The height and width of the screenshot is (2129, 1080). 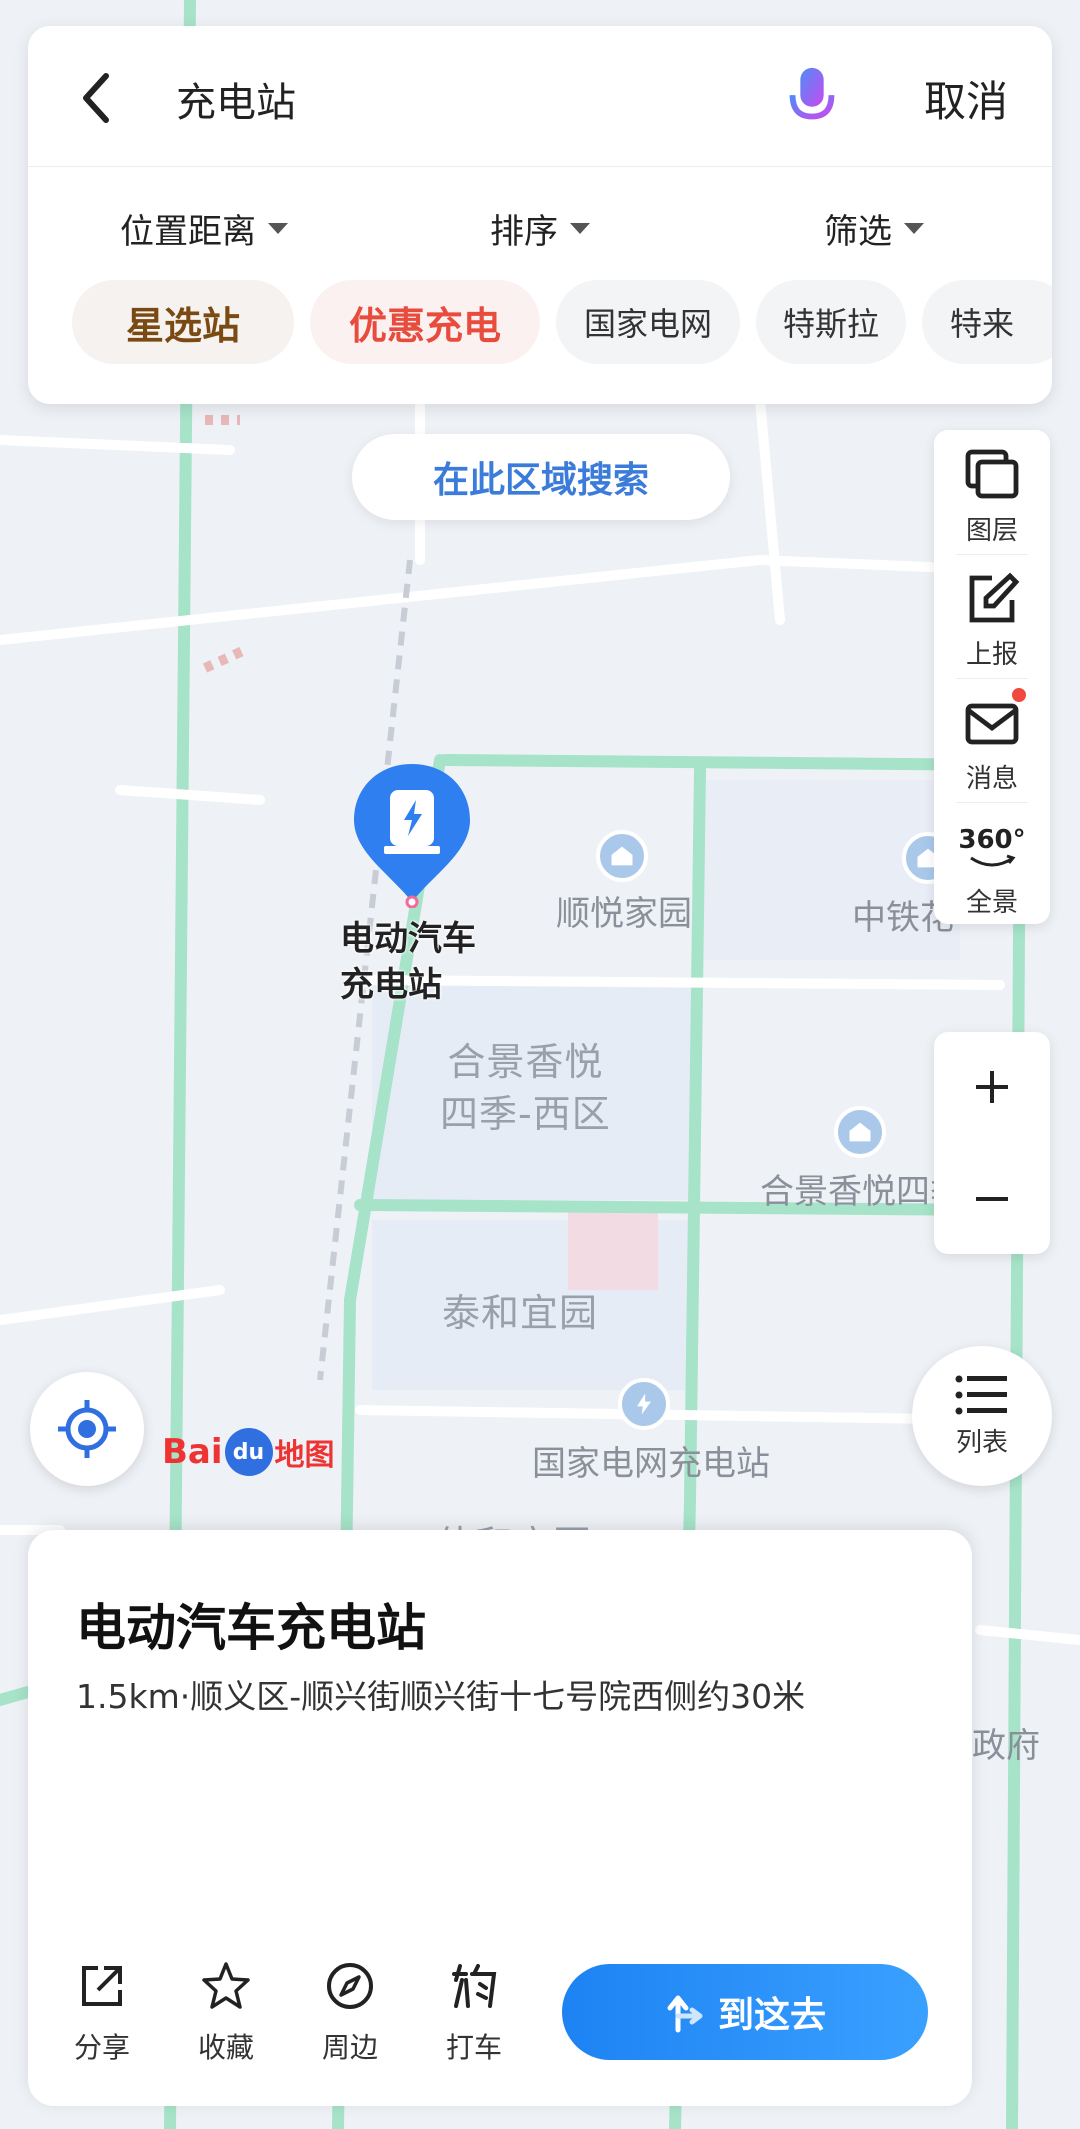 What do you see at coordinates (525, 1088) in the screenshot?
I see `map-label-hejing-west: 合景香悦 四季-西区` at bounding box center [525, 1088].